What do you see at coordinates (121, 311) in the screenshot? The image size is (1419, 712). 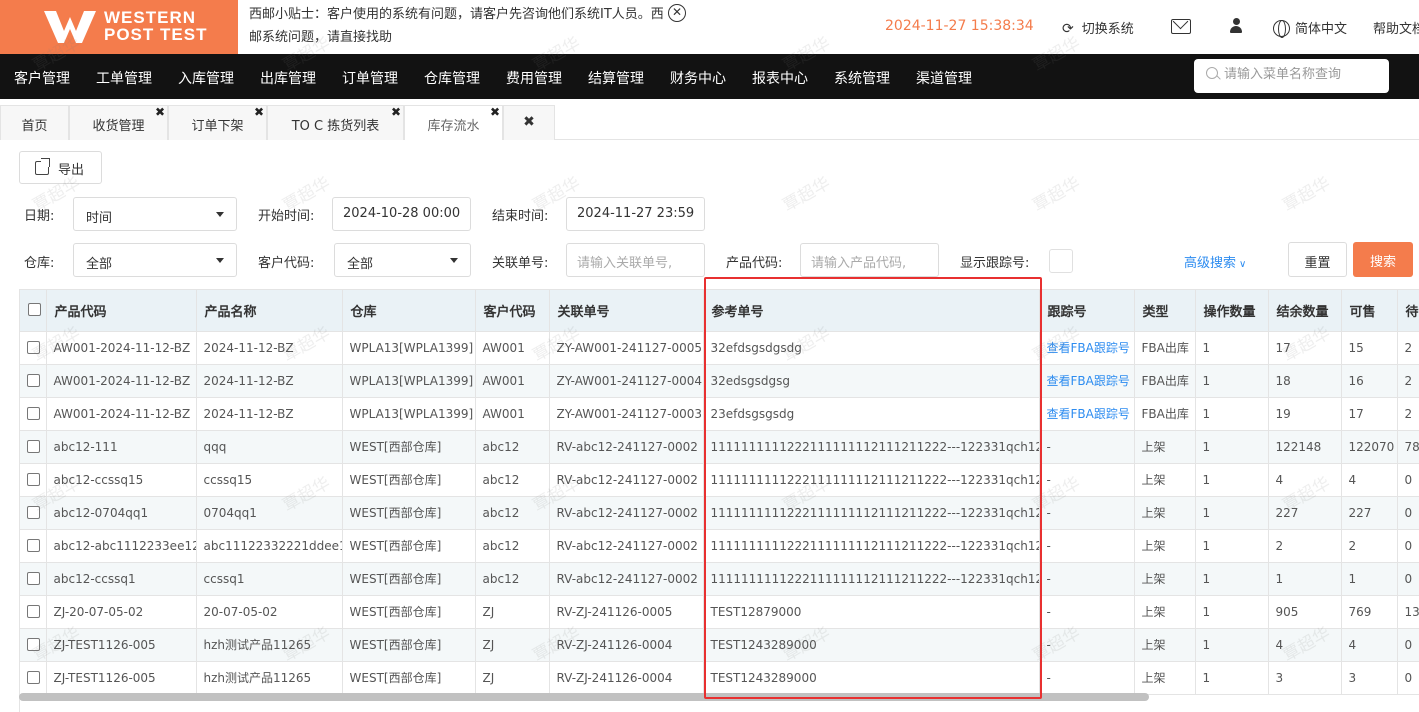 I see `col-header: 产品代码` at bounding box center [121, 311].